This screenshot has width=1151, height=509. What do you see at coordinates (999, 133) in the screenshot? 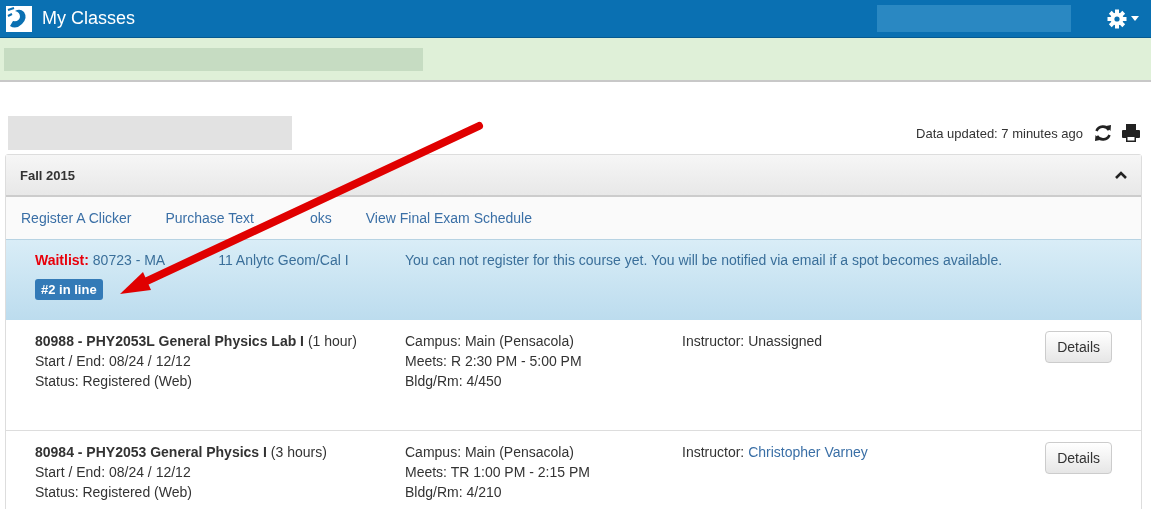
I see `update-status: Data updated: 7 minutes ago` at bounding box center [999, 133].